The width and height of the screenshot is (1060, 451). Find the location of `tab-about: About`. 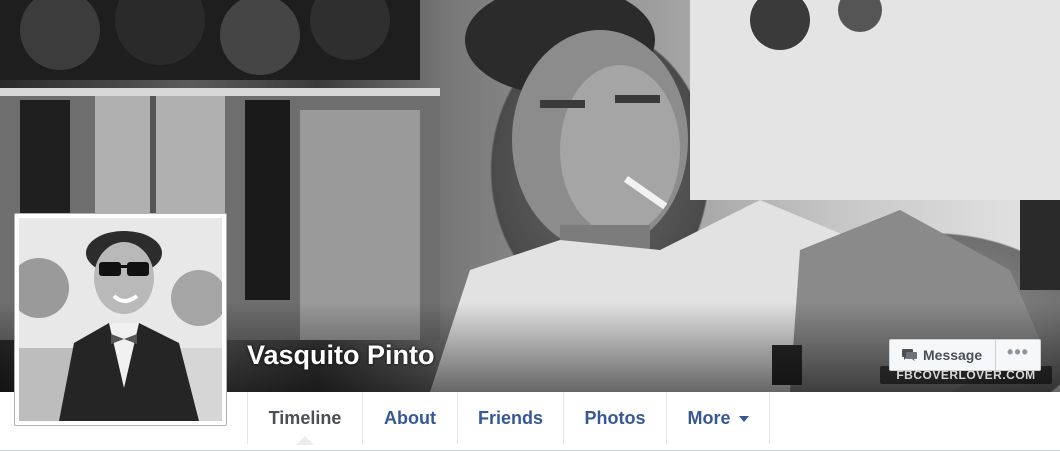

tab-about: About is located at coordinates (409, 418).